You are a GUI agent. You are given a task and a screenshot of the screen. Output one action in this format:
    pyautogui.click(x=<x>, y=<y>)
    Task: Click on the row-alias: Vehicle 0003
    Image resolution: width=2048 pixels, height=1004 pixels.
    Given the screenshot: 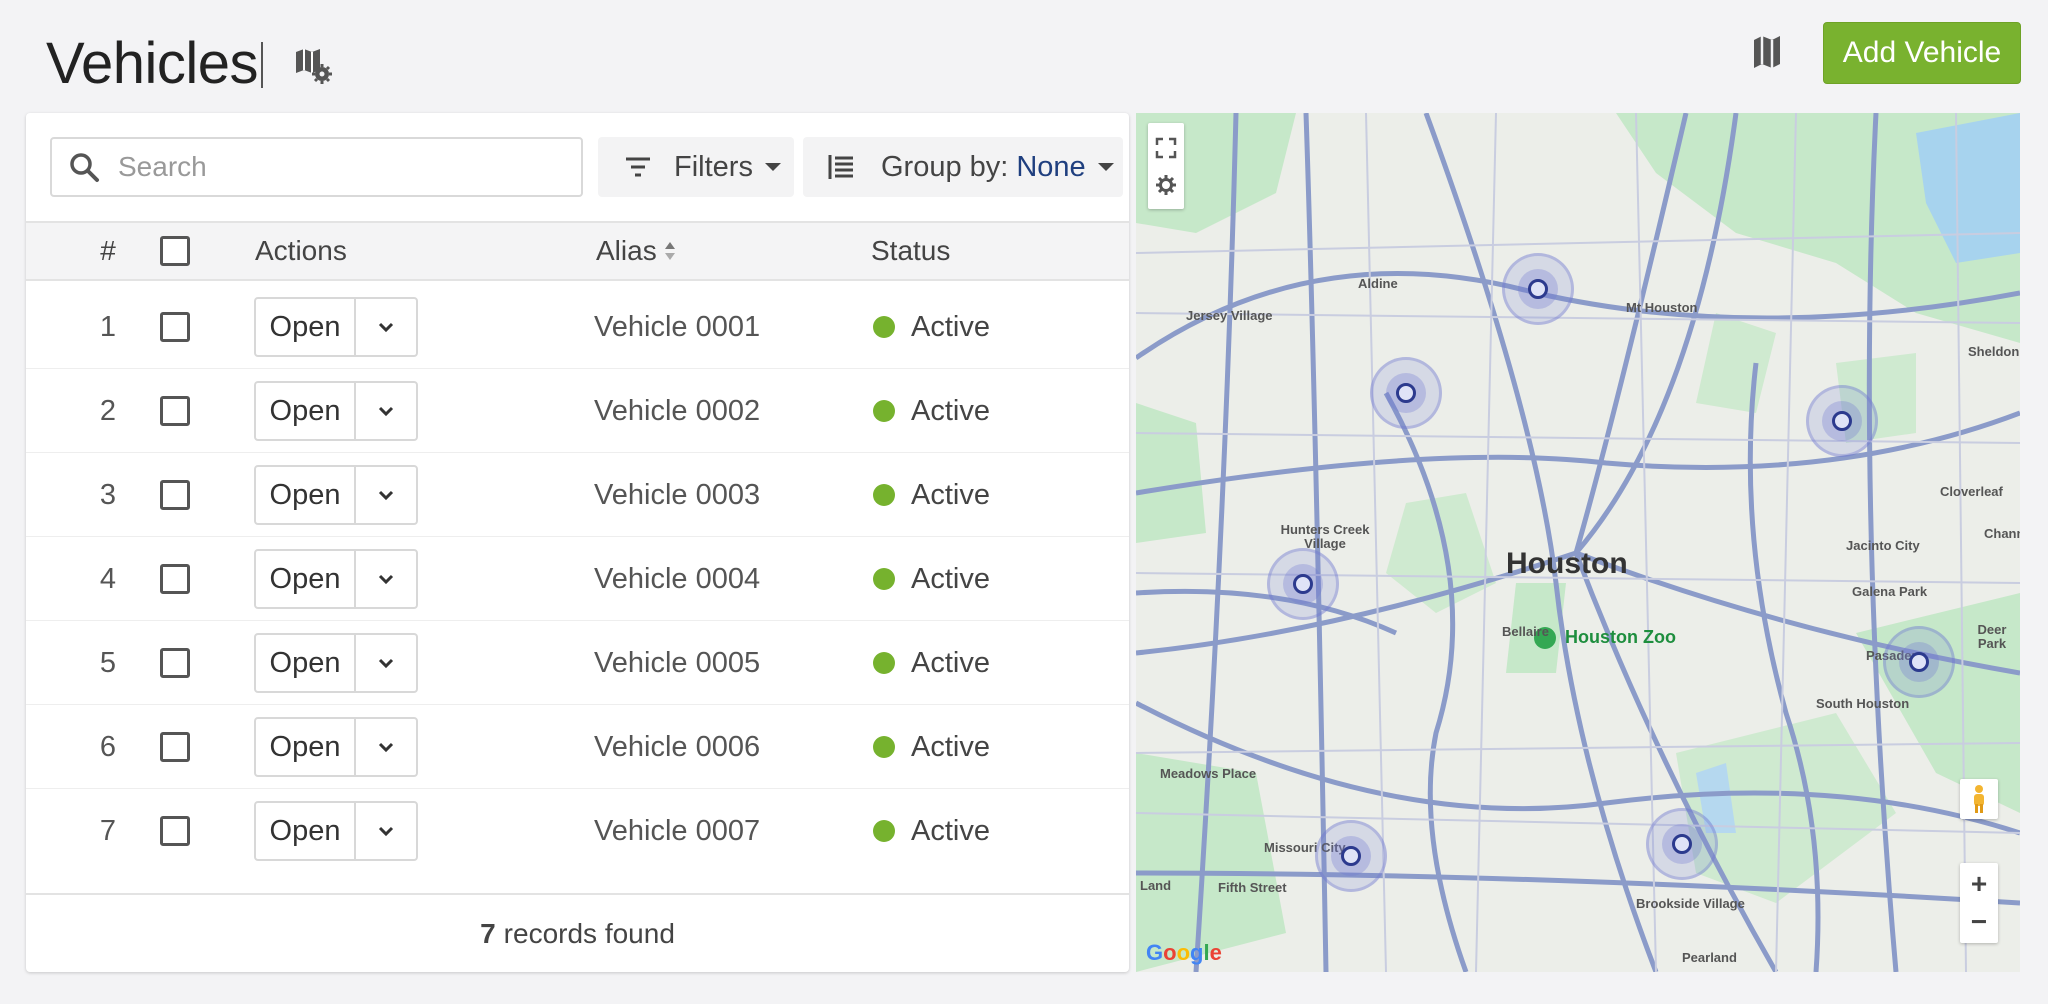 What is the action you would take?
    pyautogui.click(x=677, y=494)
    